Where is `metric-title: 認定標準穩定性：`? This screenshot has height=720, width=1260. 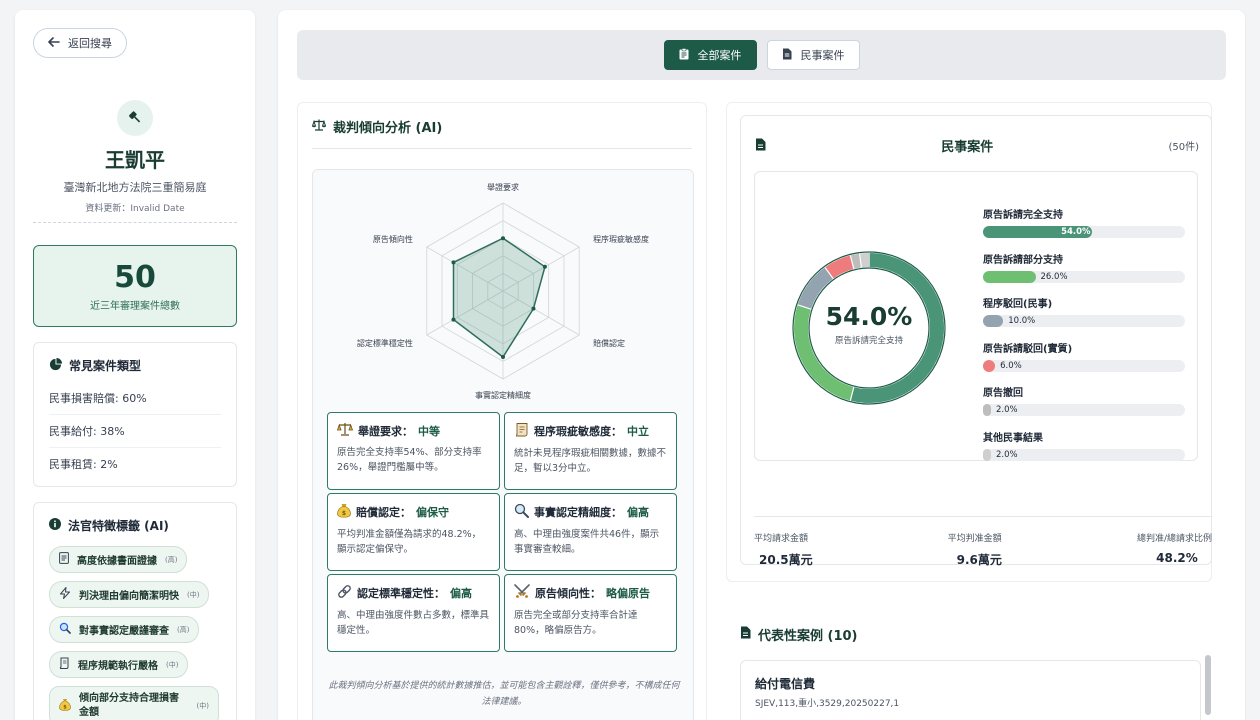 metric-title: 認定標準穩定性： is located at coordinates (401, 593).